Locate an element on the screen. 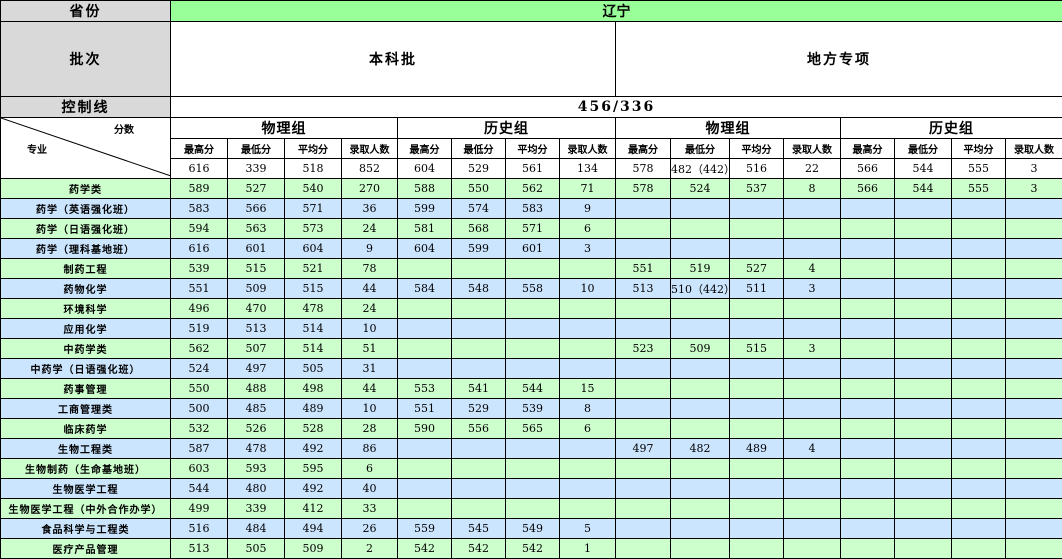 This screenshot has width=1062, height=559. score-cell: 549 is located at coordinates (533, 529).